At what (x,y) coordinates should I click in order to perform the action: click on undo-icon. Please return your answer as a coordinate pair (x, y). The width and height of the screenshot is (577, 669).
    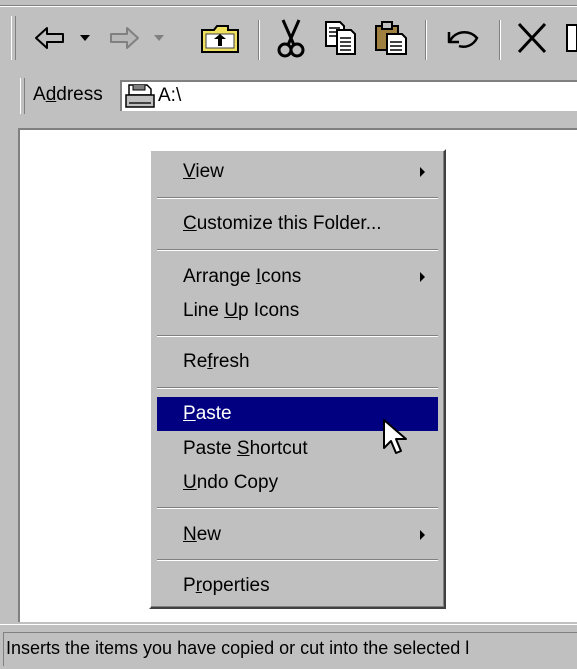
    Looking at the image, I should click on (463, 39).